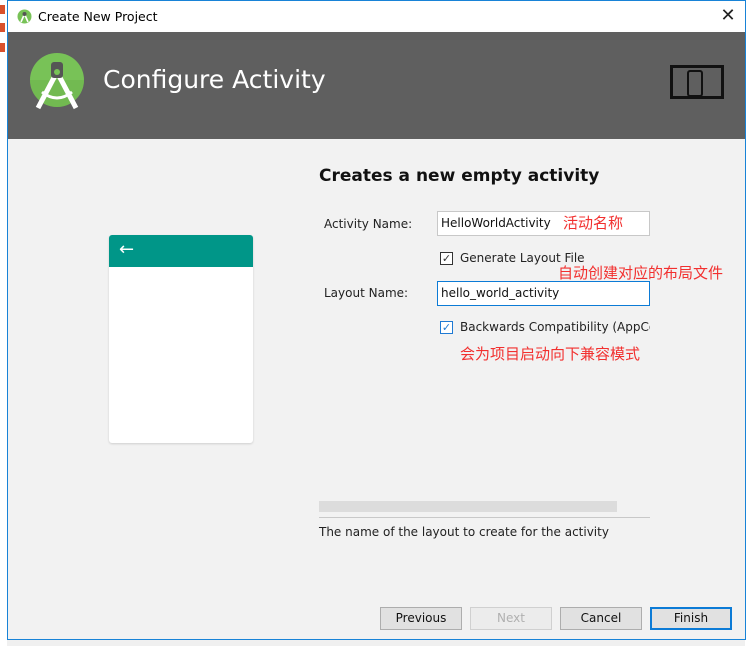  What do you see at coordinates (446, 258) in the screenshot?
I see `generate-layout-checkbox: ✓` at bounding box center [446, 258].